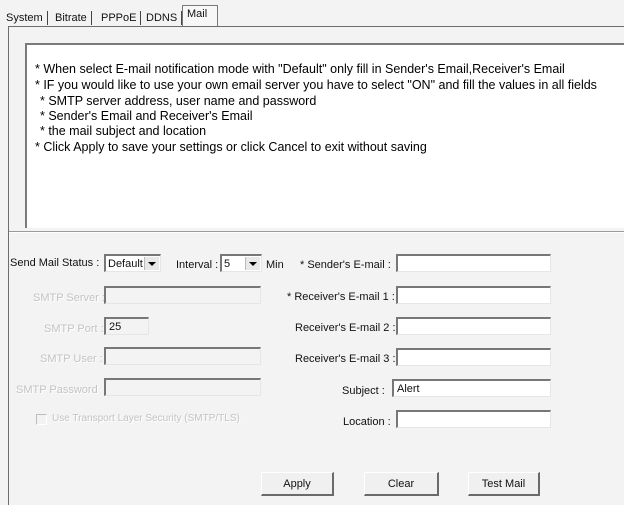 This screenshot has width=624, height=505. What do you see at coordinates (341, 297) in the screenshot?
I see `receiver-email-1-label: * Receiver's E-mail 1 :` at bounding box center [341, 297].